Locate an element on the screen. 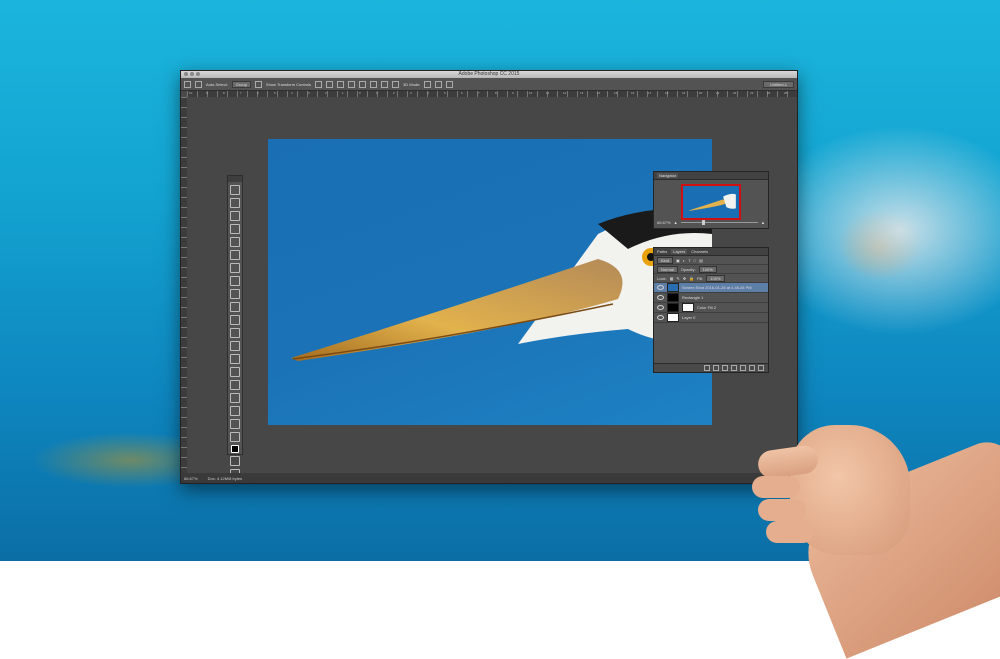  align-middle-icon is located at coordinates (330, 84).